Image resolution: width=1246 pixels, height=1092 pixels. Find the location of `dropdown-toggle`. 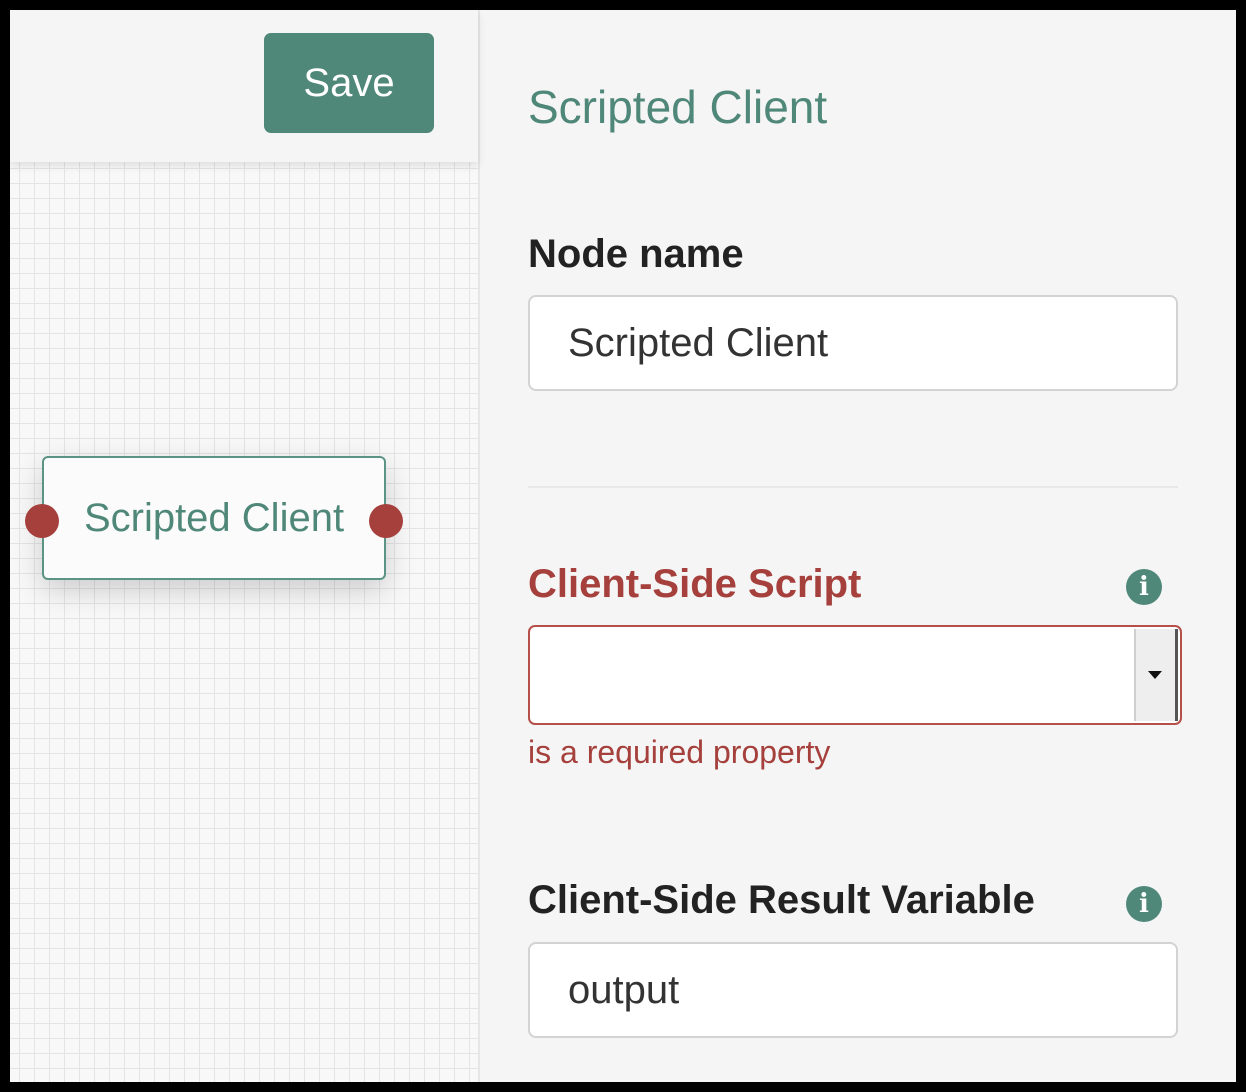

dropdown-toggle is located at coordinates (1156, 675).